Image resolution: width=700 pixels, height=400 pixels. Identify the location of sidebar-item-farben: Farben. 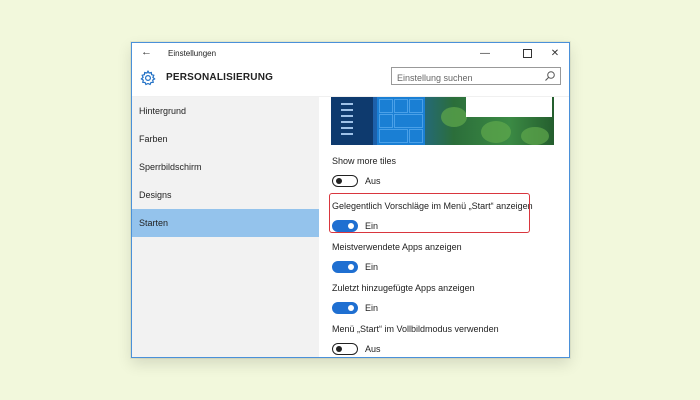
(225, 139).